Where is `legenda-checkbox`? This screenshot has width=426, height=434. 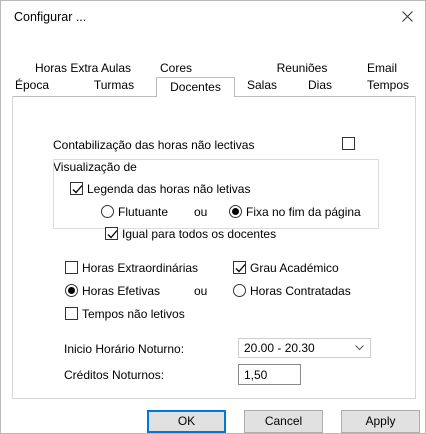
legenda-checkbox is located at coordinates (76, 188).